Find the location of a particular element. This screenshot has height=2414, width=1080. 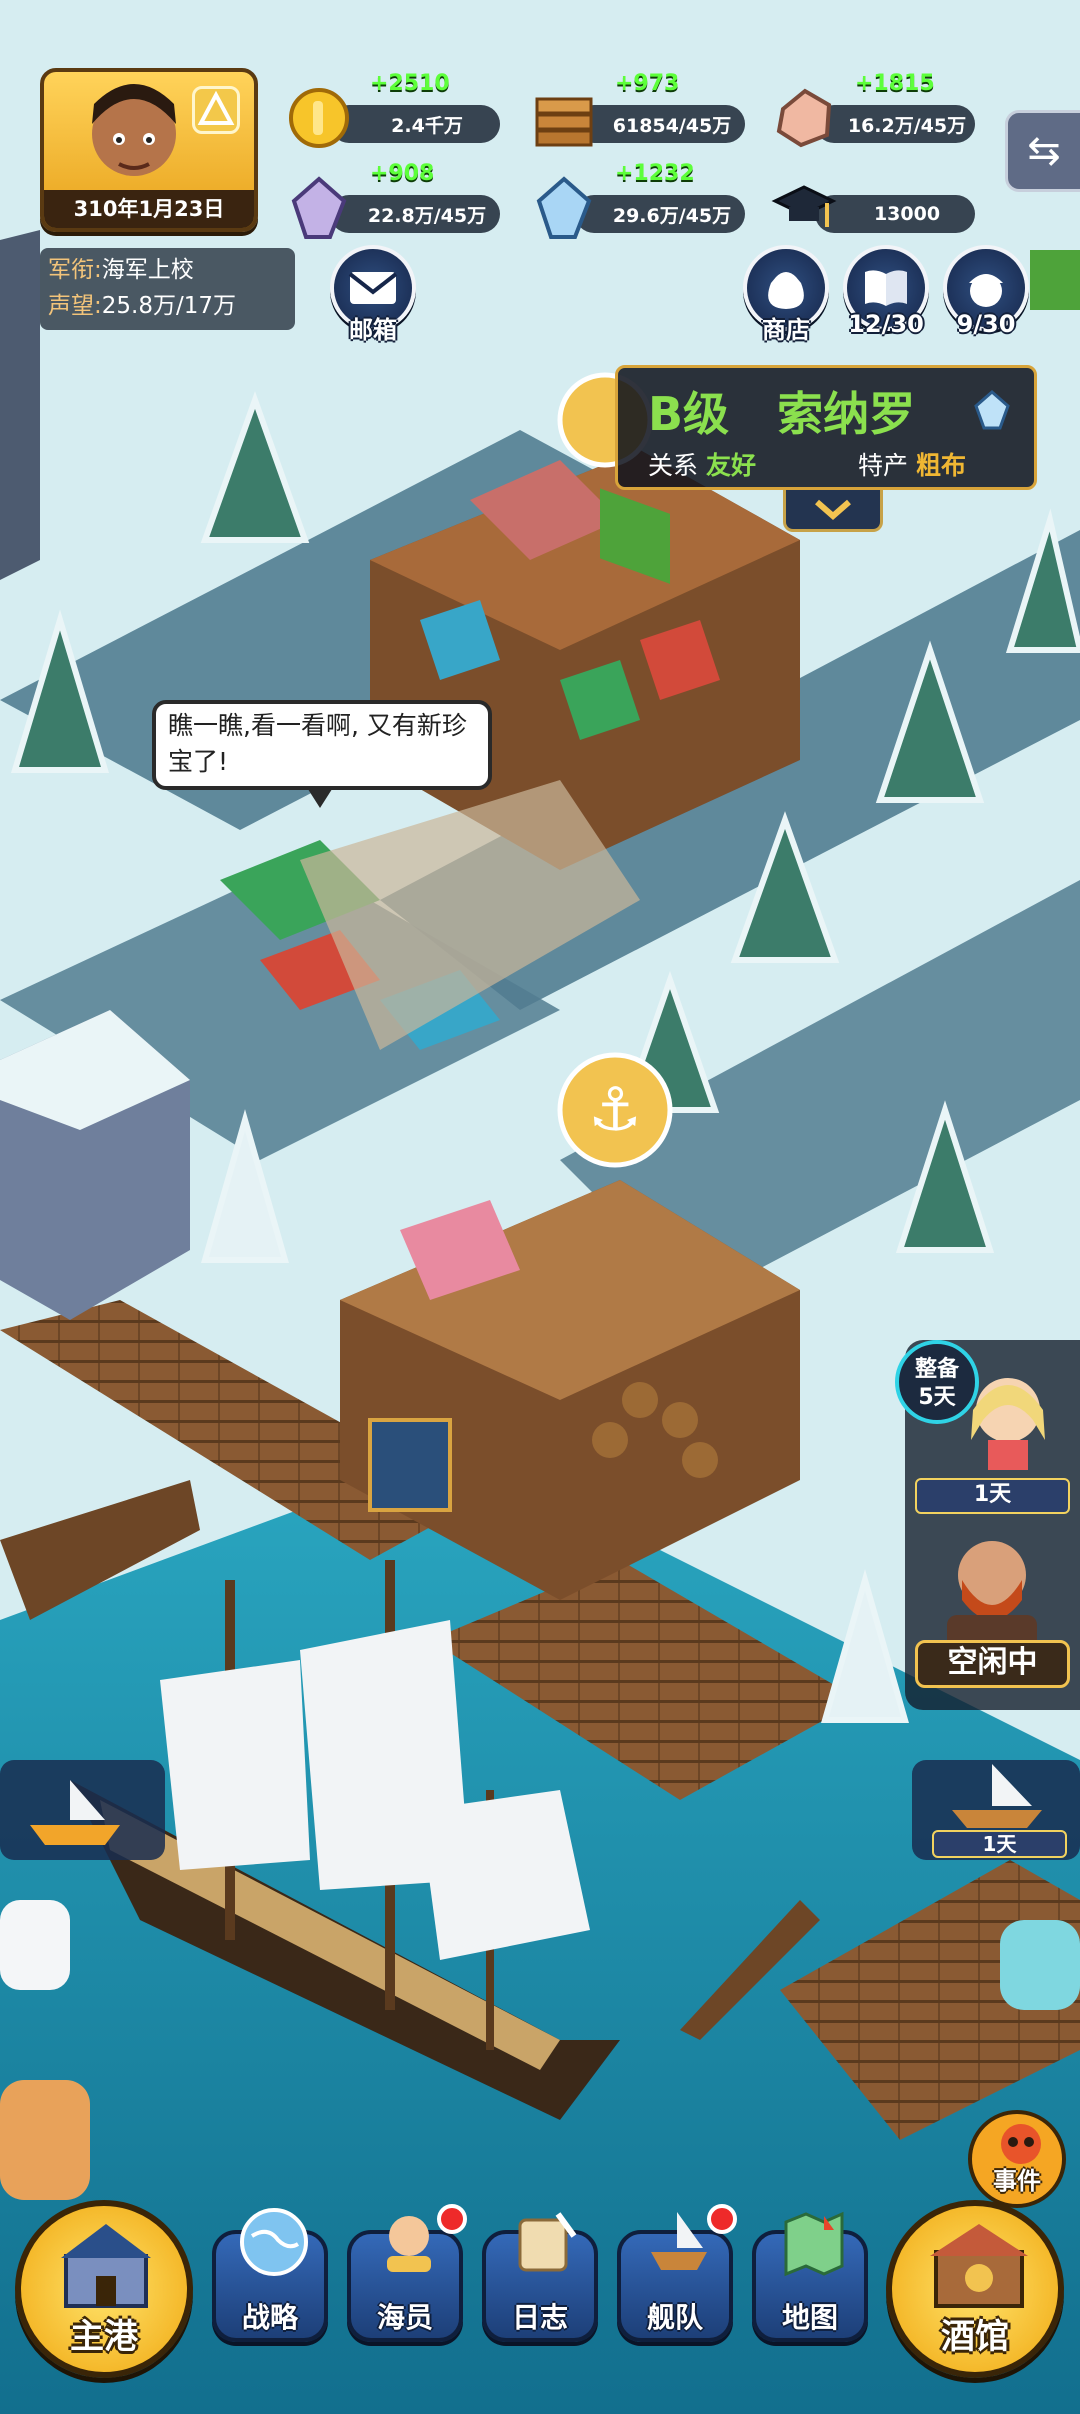

ore-value: 16.2万/45万 is located at coordinates (895, 124).